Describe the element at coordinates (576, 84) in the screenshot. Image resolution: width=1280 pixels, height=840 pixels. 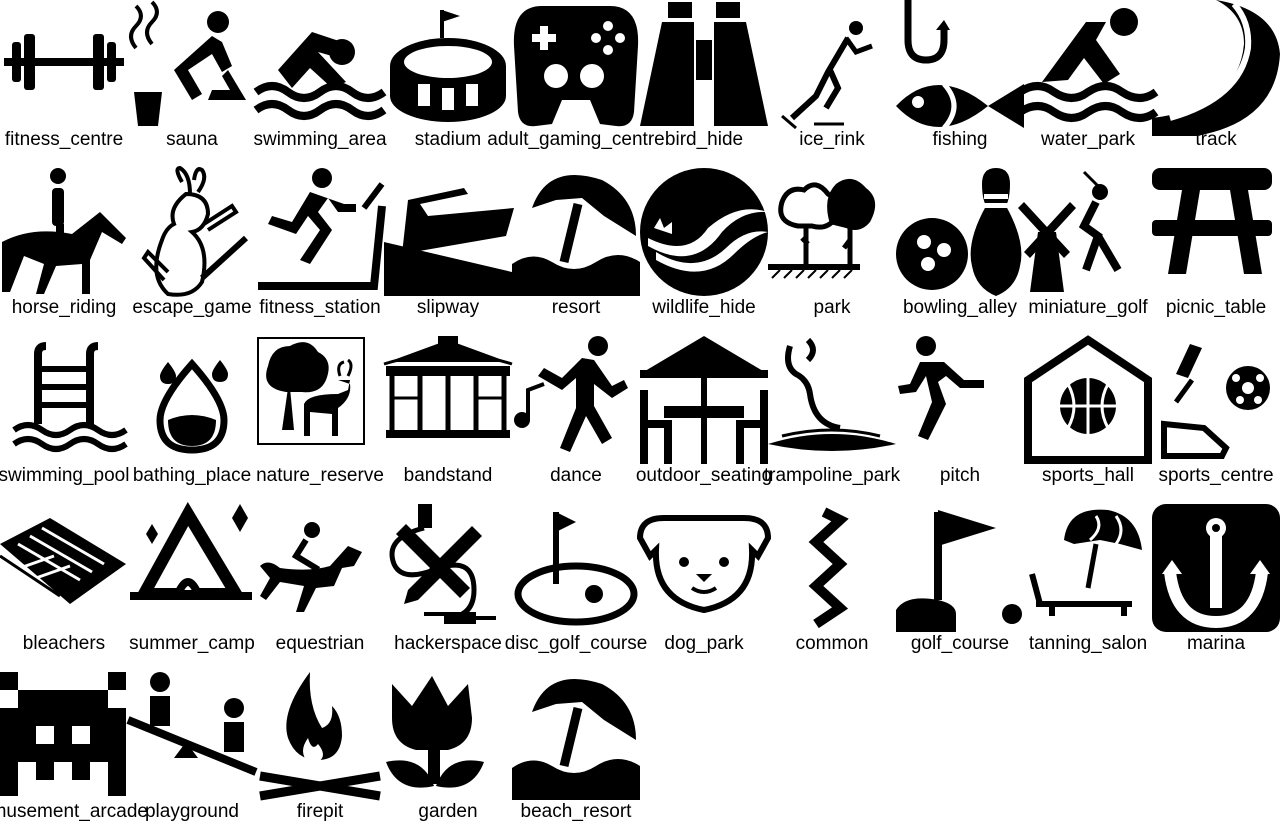
I see `icon-tile-adult-gaming-centre: adult_gaming_centre` at that location.